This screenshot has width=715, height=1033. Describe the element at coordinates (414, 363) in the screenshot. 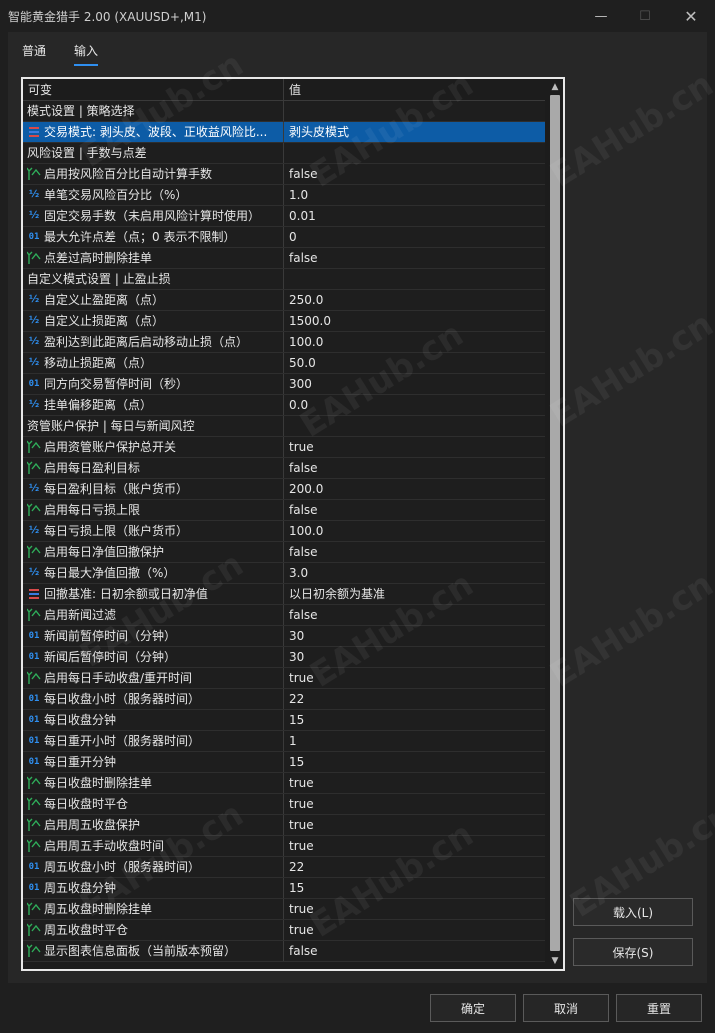

I see `value-cell: 50.0` at that location.